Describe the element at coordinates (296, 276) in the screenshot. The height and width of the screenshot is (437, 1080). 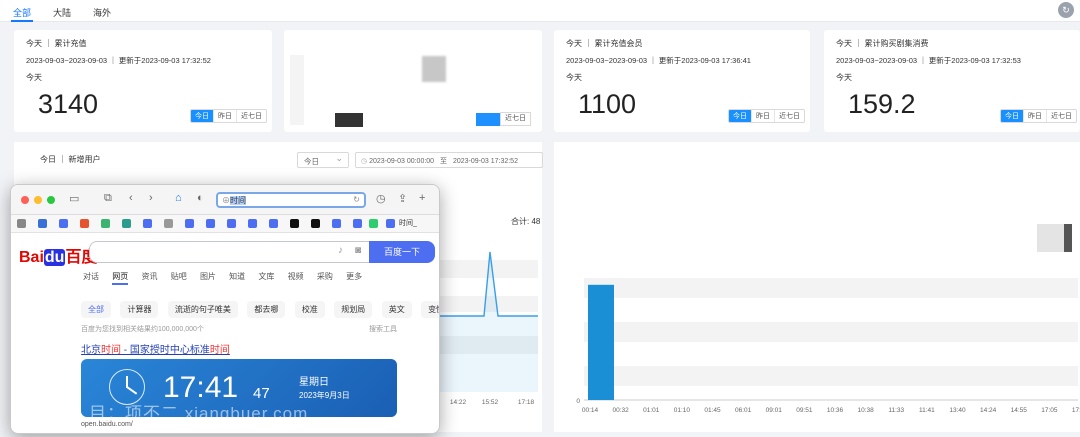
I see `nav-video: 视频` at that location.